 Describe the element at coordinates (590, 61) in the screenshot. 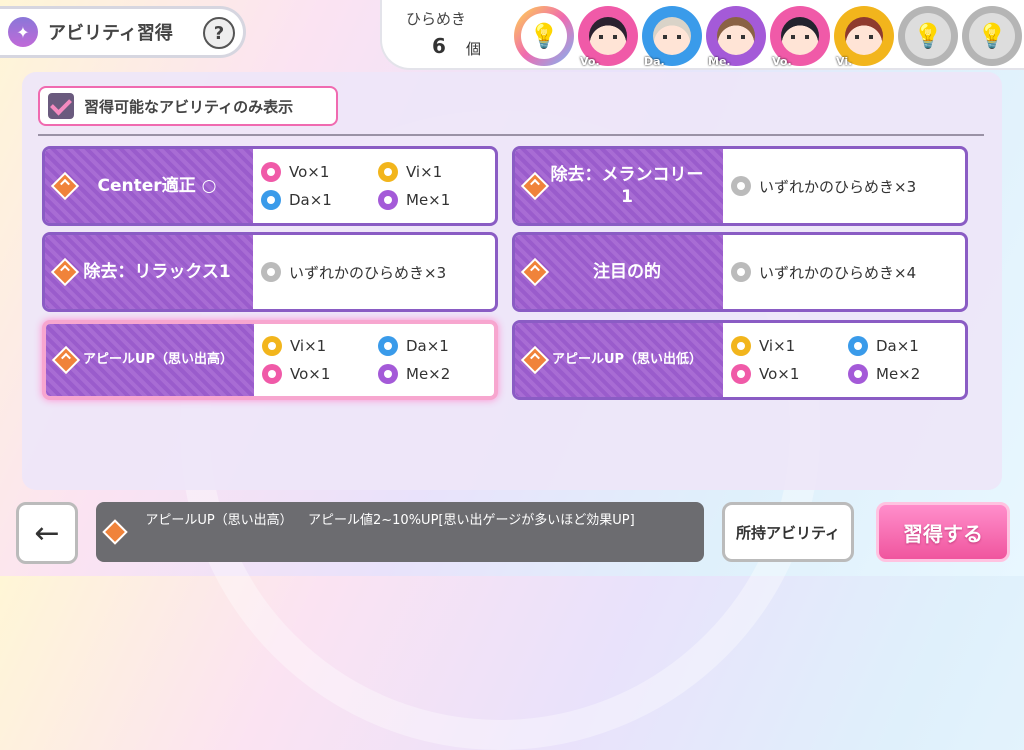

I see `idol-type-tag: Vo.` at that location.